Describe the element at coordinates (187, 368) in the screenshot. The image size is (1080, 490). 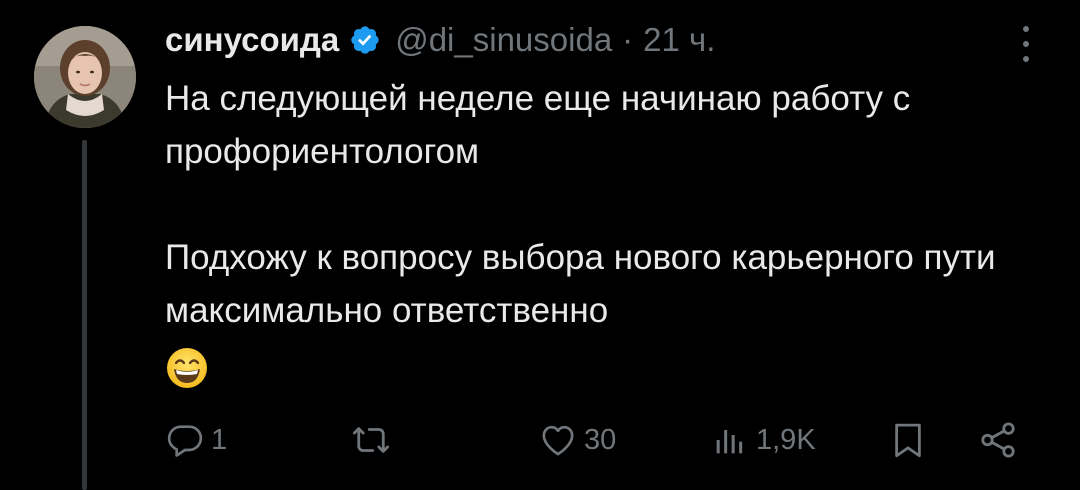
I see `grinning-face-emoji-icon` at that location.